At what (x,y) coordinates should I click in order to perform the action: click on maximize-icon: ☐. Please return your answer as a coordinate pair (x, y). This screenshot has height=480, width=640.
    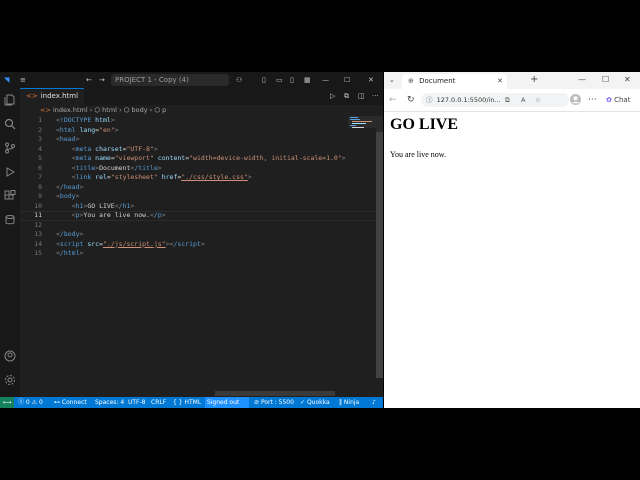
    Looking at the image, I should click on (347, 80).